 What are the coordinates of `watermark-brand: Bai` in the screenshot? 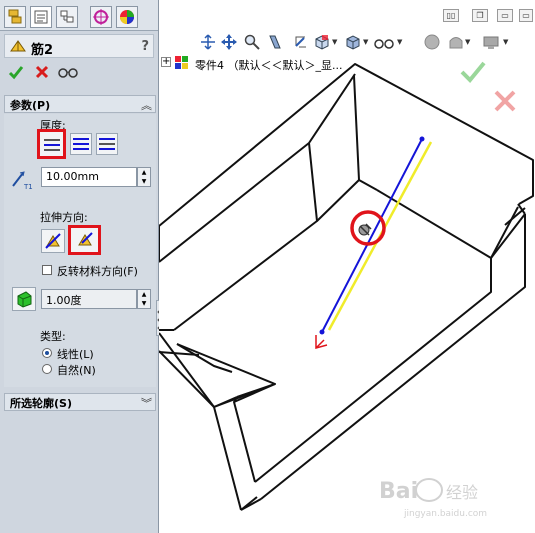 It's located at (398, 491).